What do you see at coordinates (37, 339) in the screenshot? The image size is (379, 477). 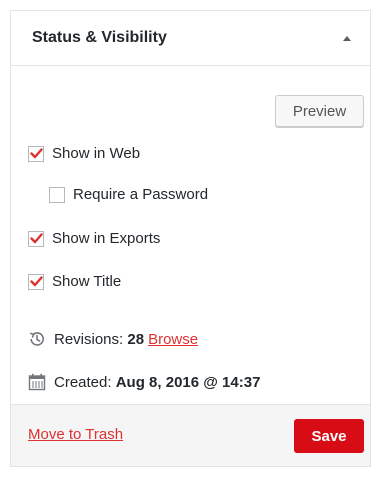 I see `history-icon` at bounding box center [37, 339].